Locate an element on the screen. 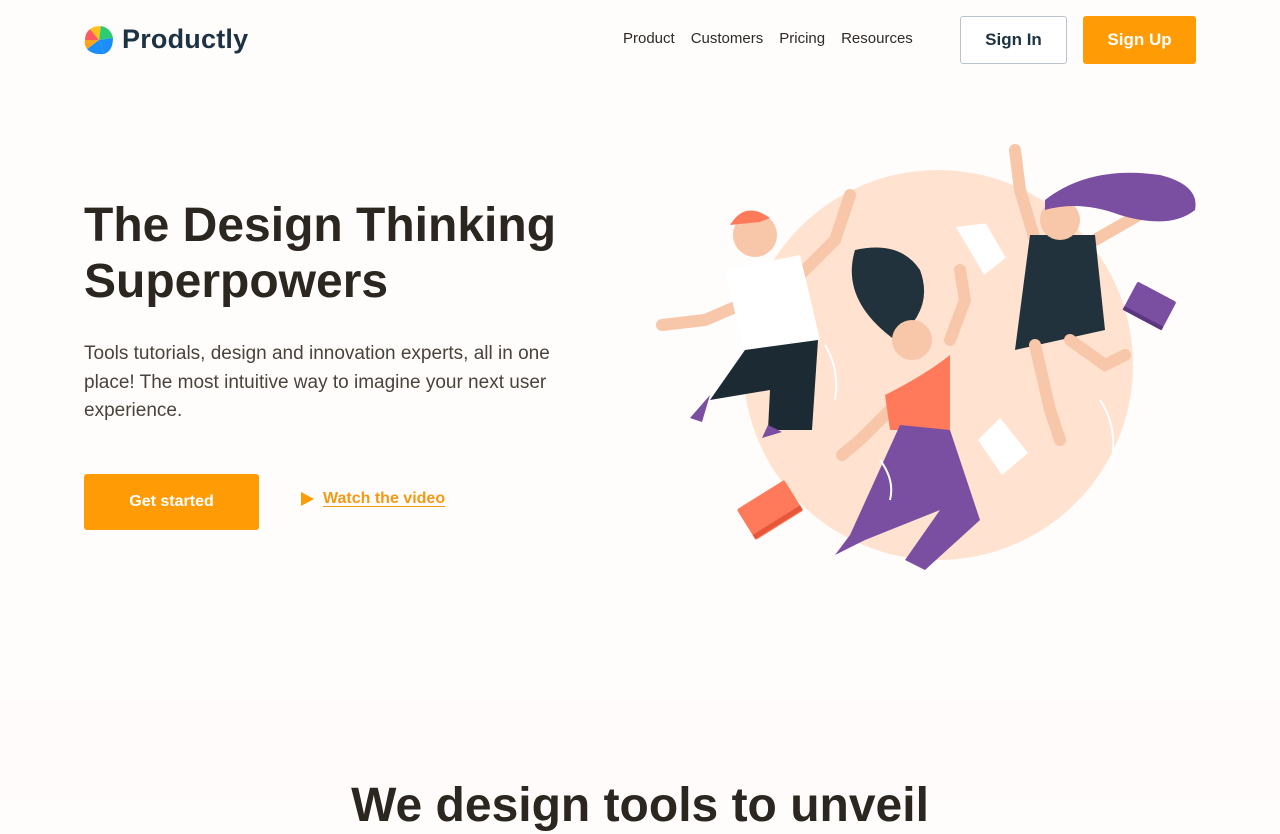 Image resolution: width=1280 pixels, height=834 pixels. sign-up-button: Sign Up is located at coordinates (1139, 40).